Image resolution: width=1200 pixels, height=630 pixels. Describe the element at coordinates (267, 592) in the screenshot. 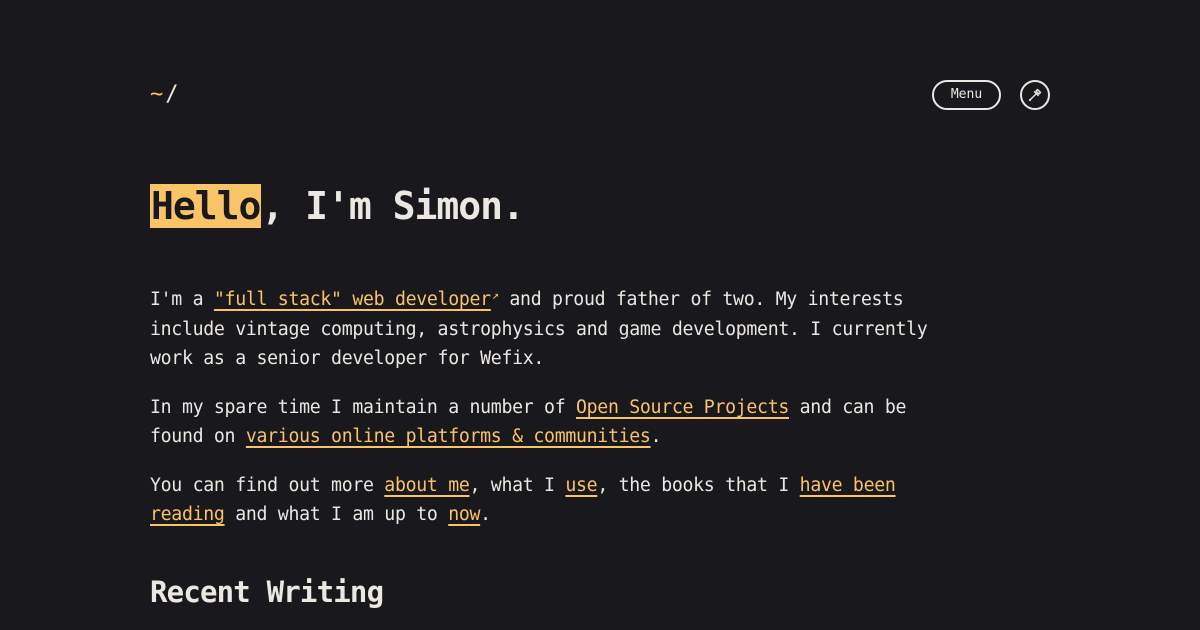

I see `recent-writing-heading: Recent Writing` at that location.